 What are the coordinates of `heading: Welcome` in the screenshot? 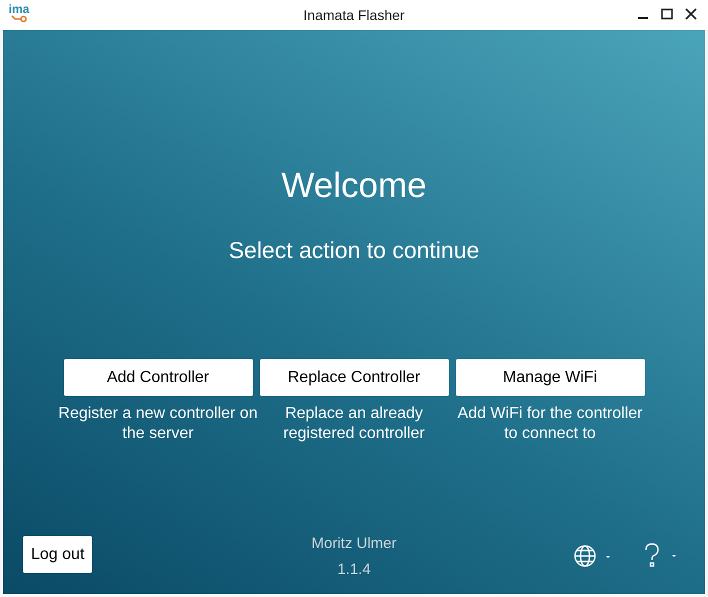 It's located at (354, 186).